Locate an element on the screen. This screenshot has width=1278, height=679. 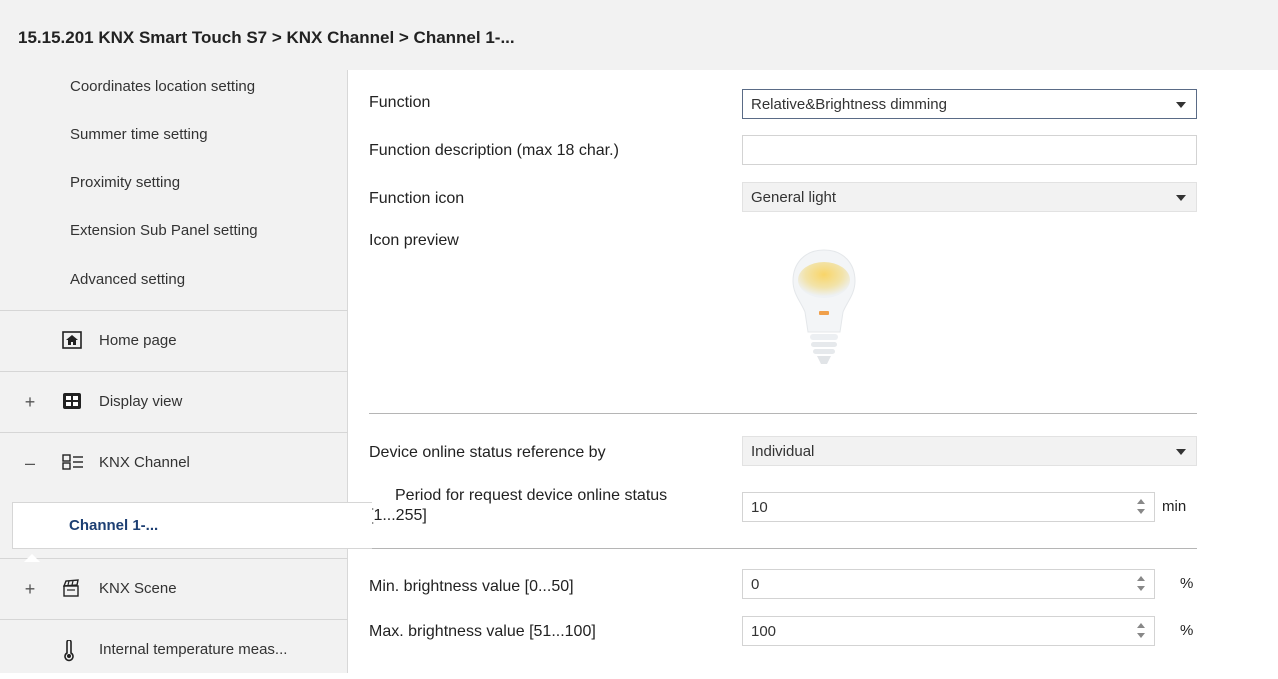
min-brightness-unit: % is located at coordinates (1187, 583).